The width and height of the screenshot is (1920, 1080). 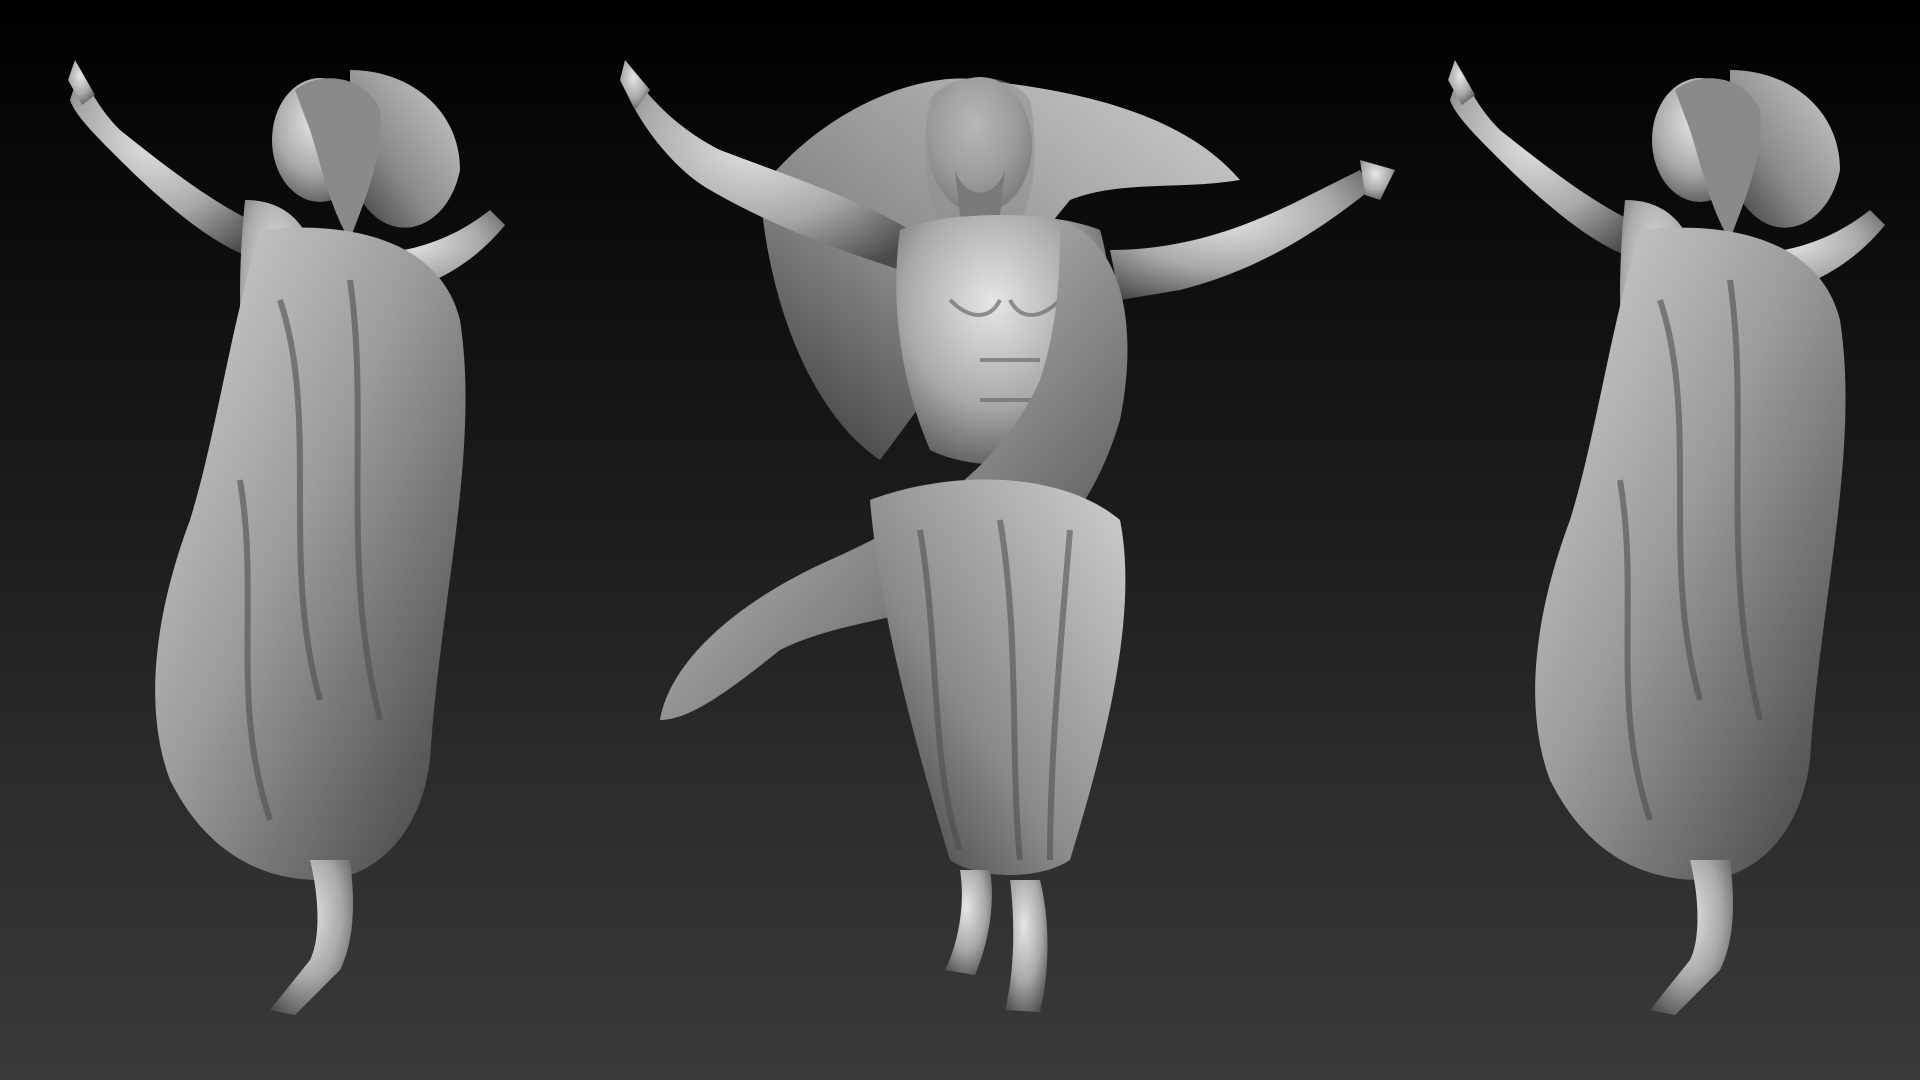 What do you see at coordinates (998, 677) in the screenshot?
I see `lower-robe` at bounding box center [998, 677].